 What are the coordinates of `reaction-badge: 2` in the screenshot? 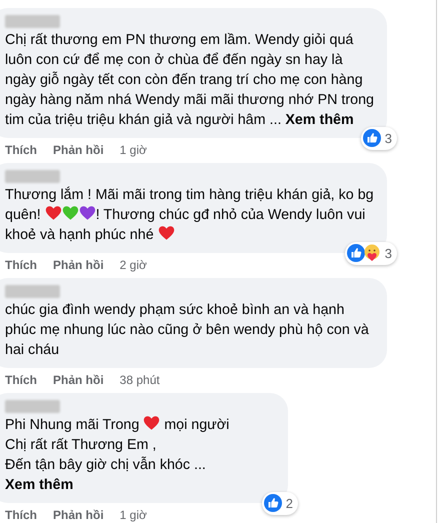 It's located at (280, 503).